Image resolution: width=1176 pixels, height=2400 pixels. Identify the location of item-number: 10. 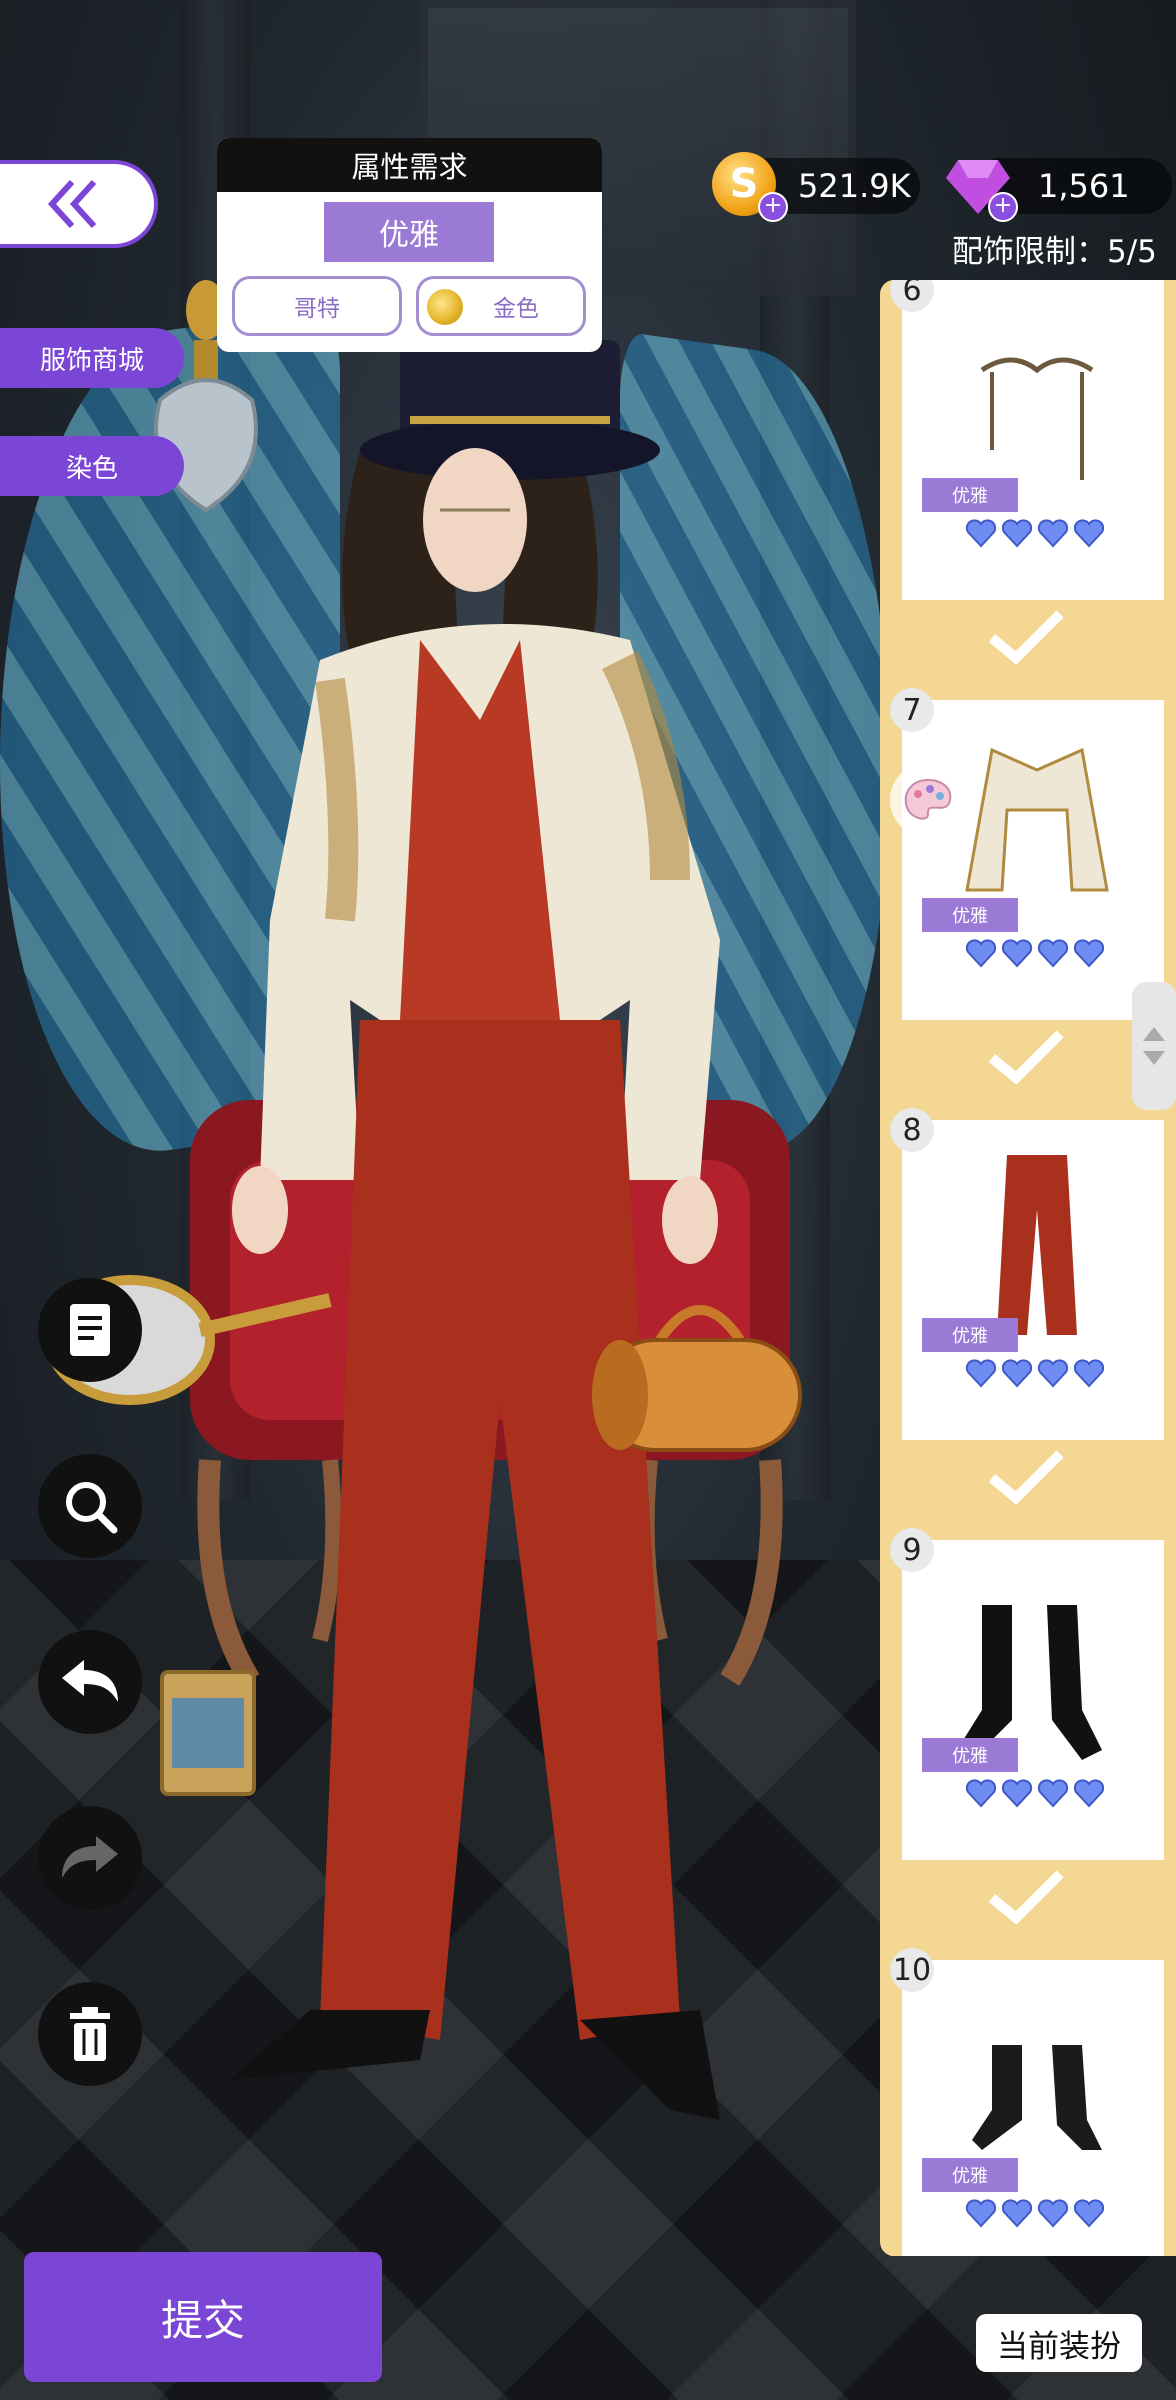
(912, 1970).